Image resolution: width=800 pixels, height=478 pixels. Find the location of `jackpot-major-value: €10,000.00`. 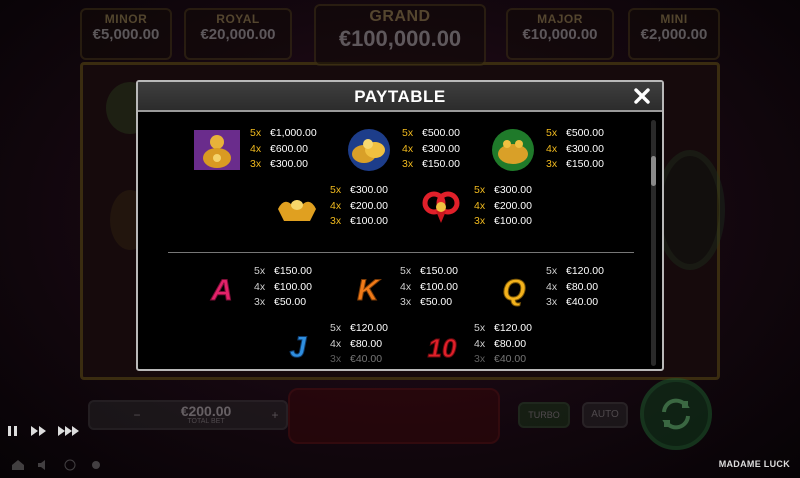

jackpot-major-value: €10,000.00 is located at coordinates (560, 34).